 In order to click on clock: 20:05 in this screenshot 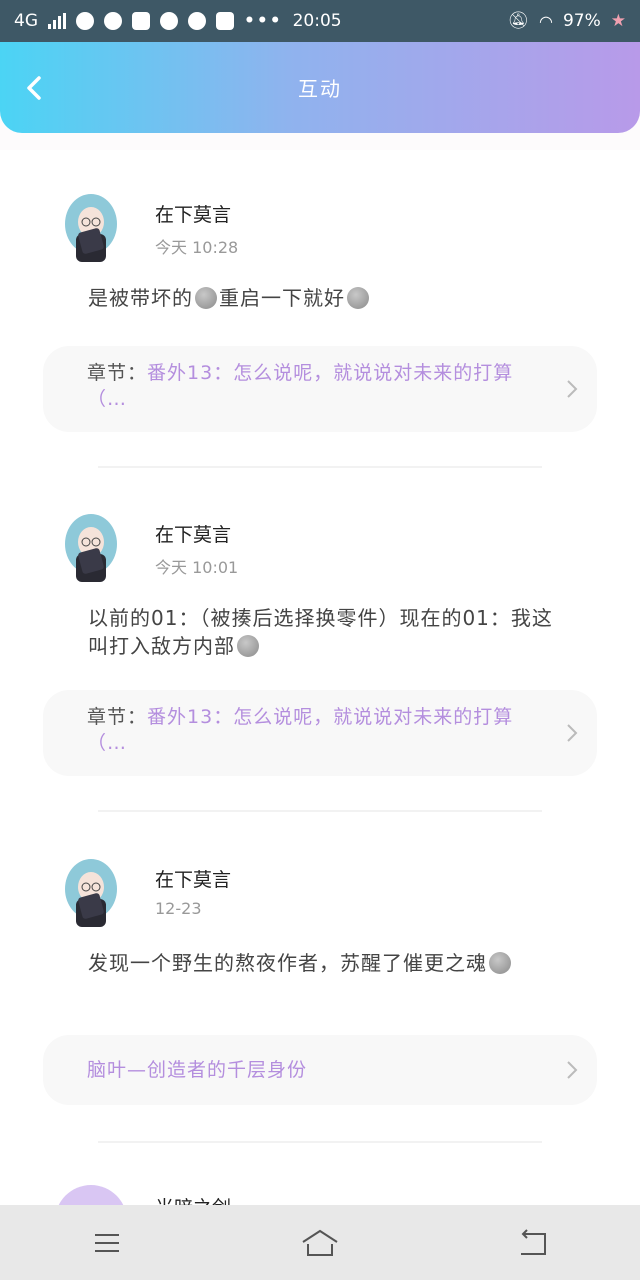, I will do `click(317, 21)`.